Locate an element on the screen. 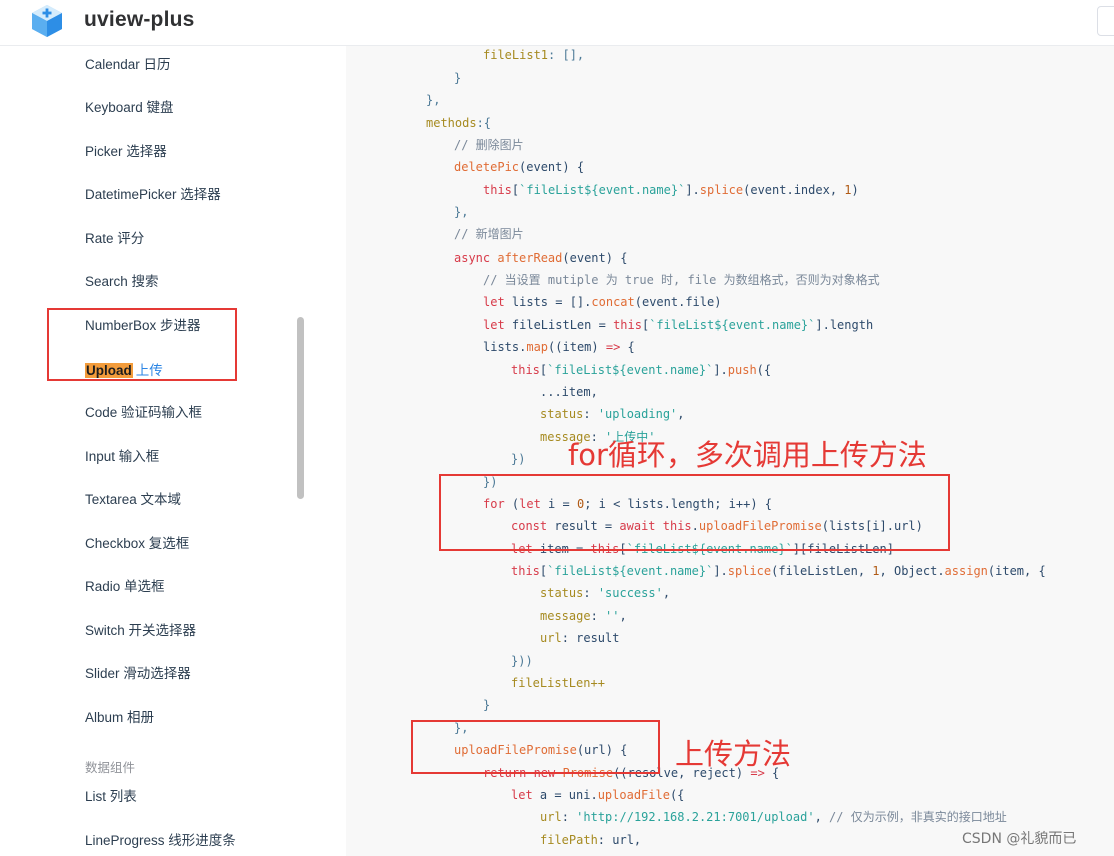 The width and height of the screenshot is (1114, 856). code-token: (item, { is located at coordinates (1016, 571).